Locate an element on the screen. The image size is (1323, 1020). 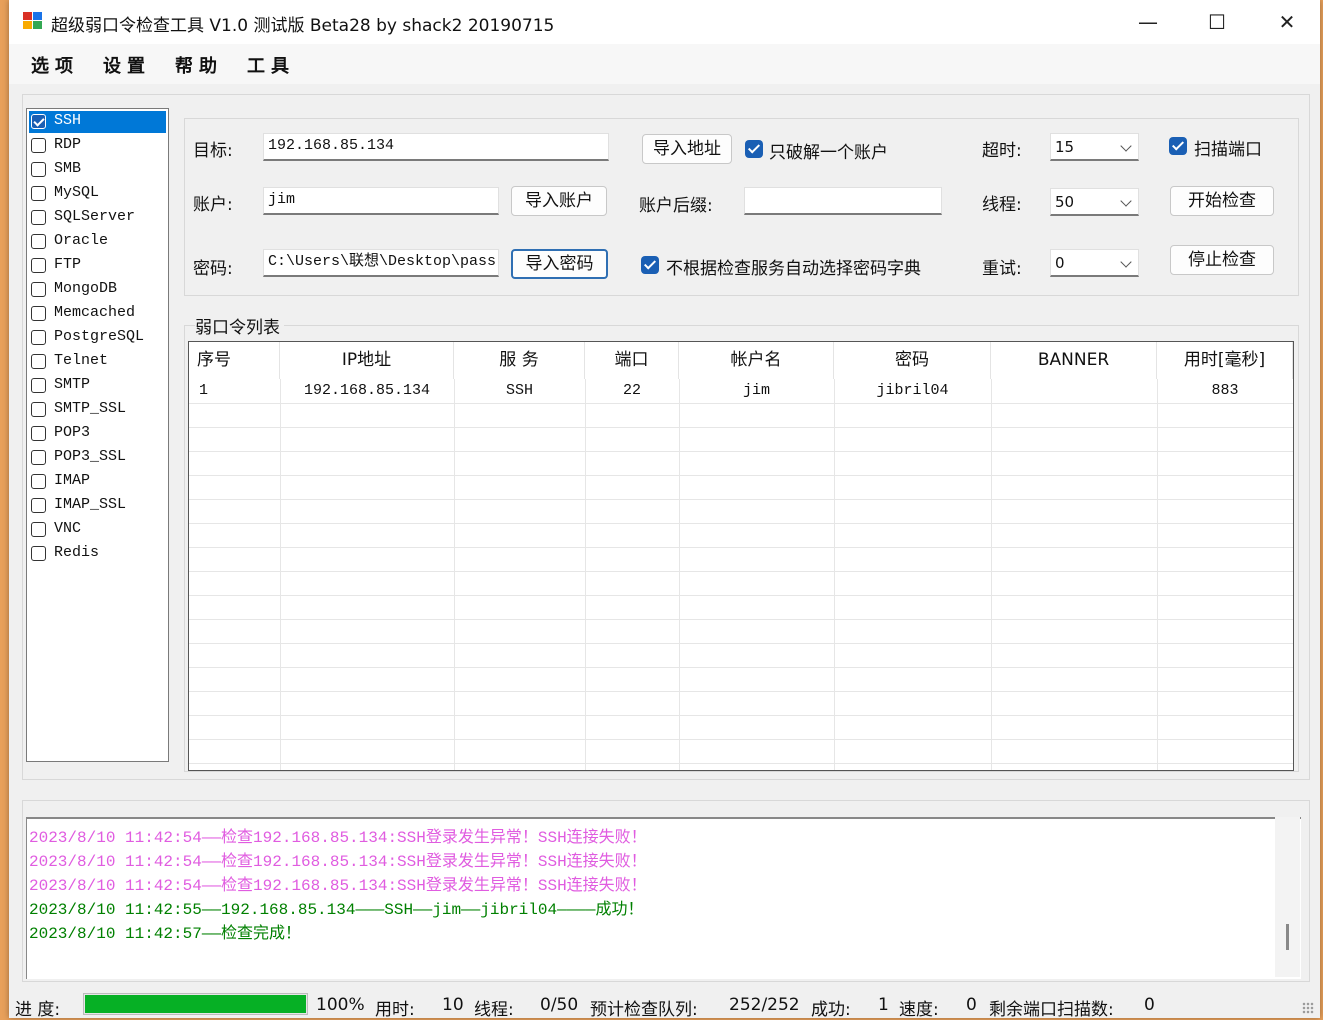
time-label: 用时: is located at coordinates (395, 1010).